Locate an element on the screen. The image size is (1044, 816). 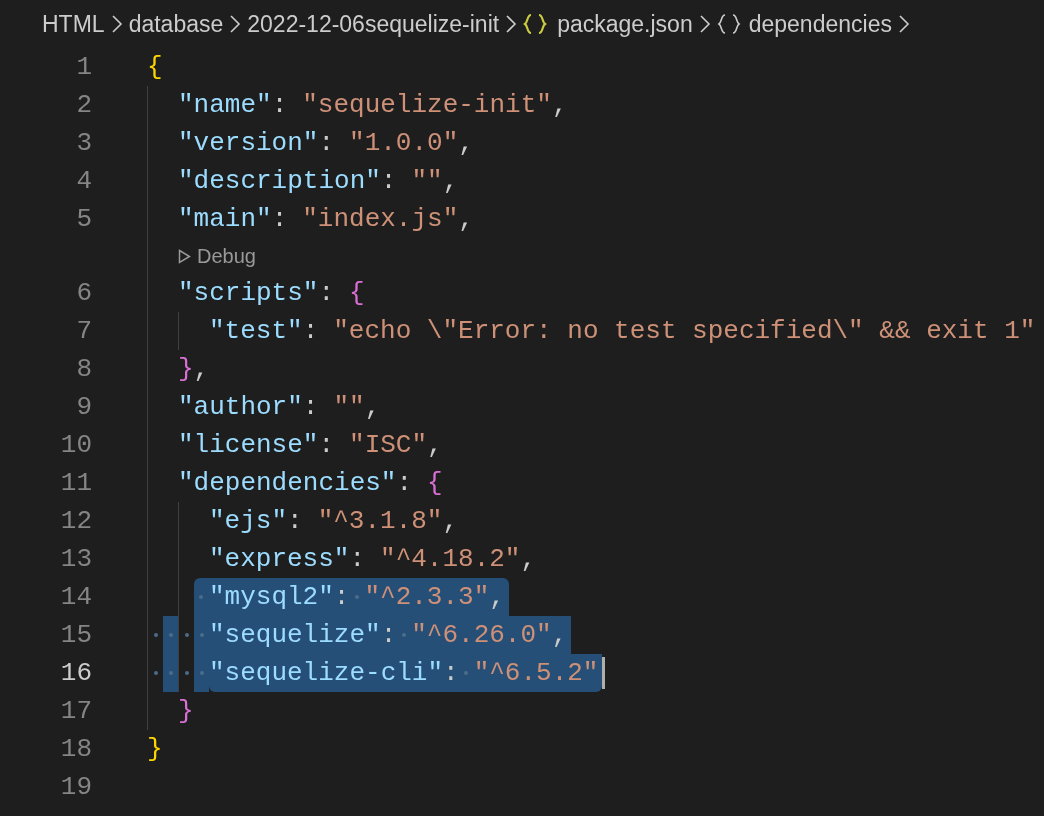
code-string: "echo \"Error: no test specified\" && exit 1" is located at coordinates (684, 331).